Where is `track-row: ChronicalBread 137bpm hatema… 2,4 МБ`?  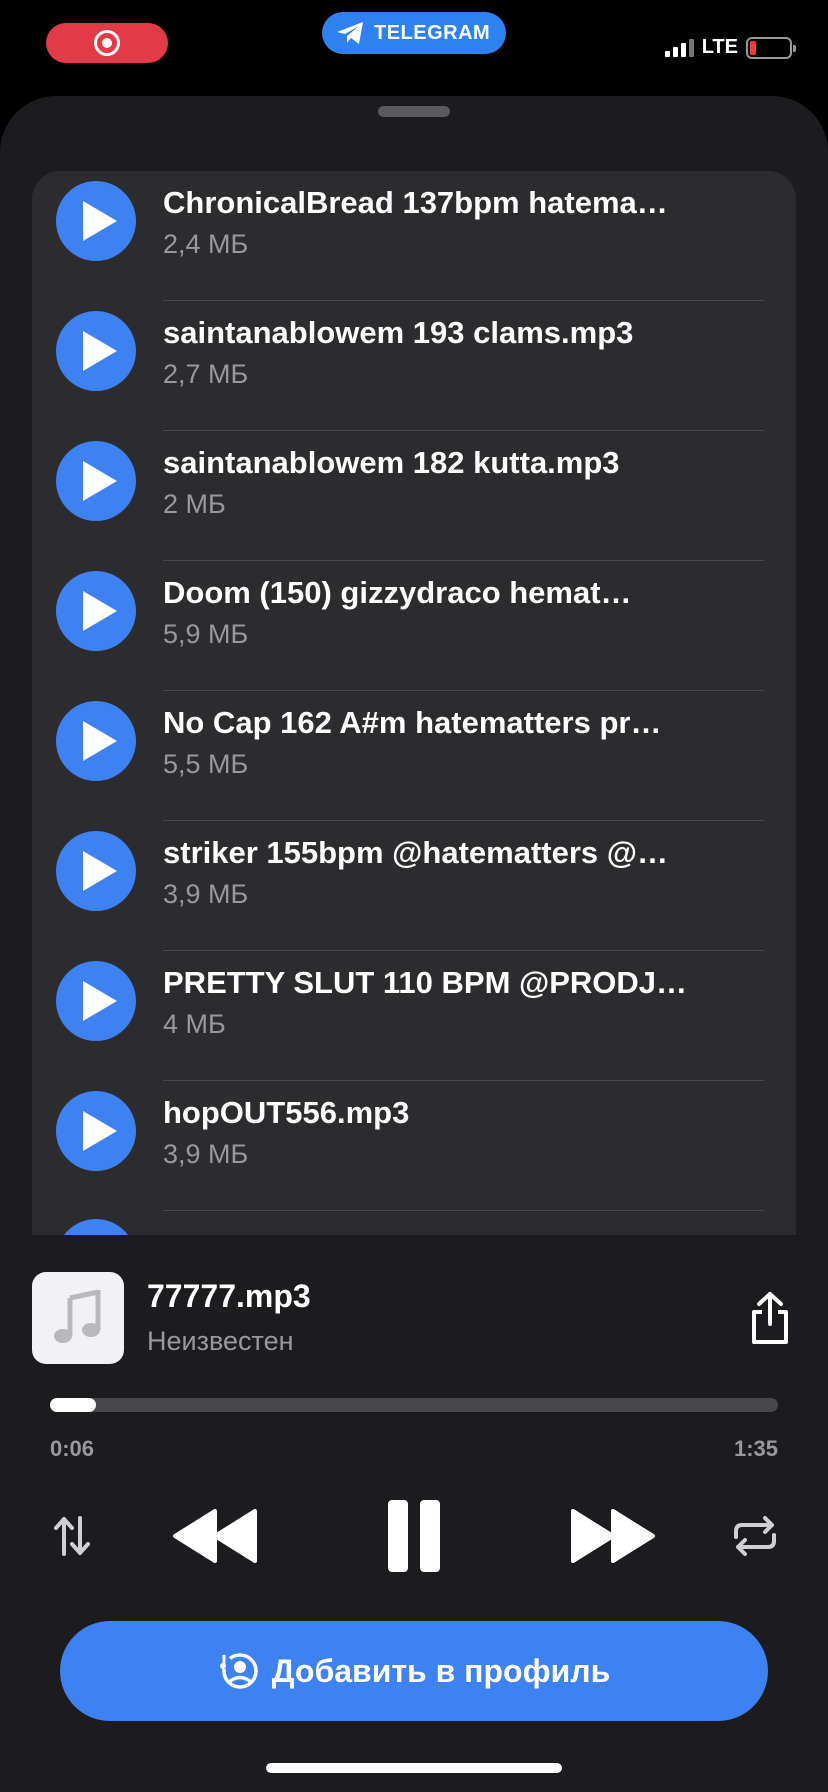
track-row: ChronicalBread 137bpm hatema… 2,4 МБ is located at coordinates (414, 236).